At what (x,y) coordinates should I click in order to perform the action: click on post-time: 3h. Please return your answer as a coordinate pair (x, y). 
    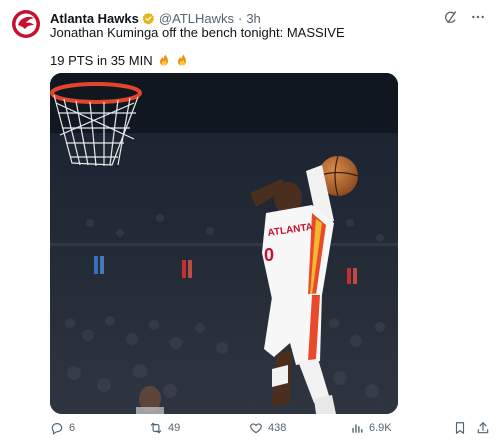
    Looking at the image, I should click on (253, 18).